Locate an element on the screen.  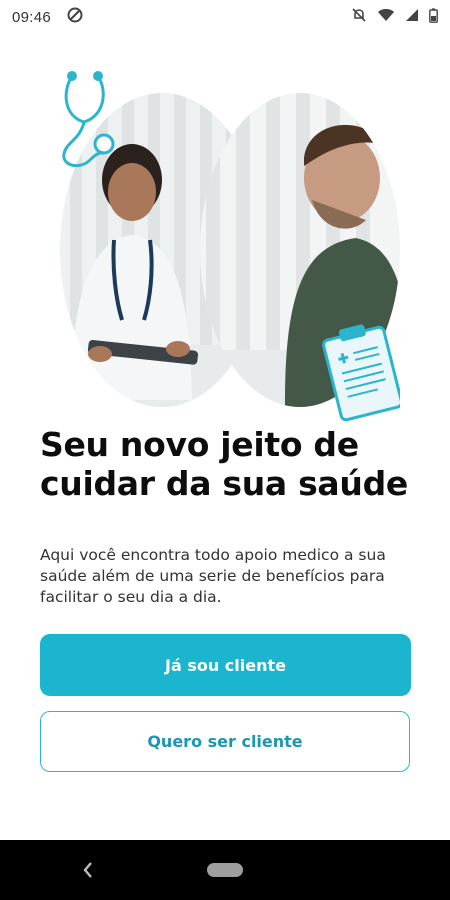
status-time: 09:46 is located at coordinates (32, 17).